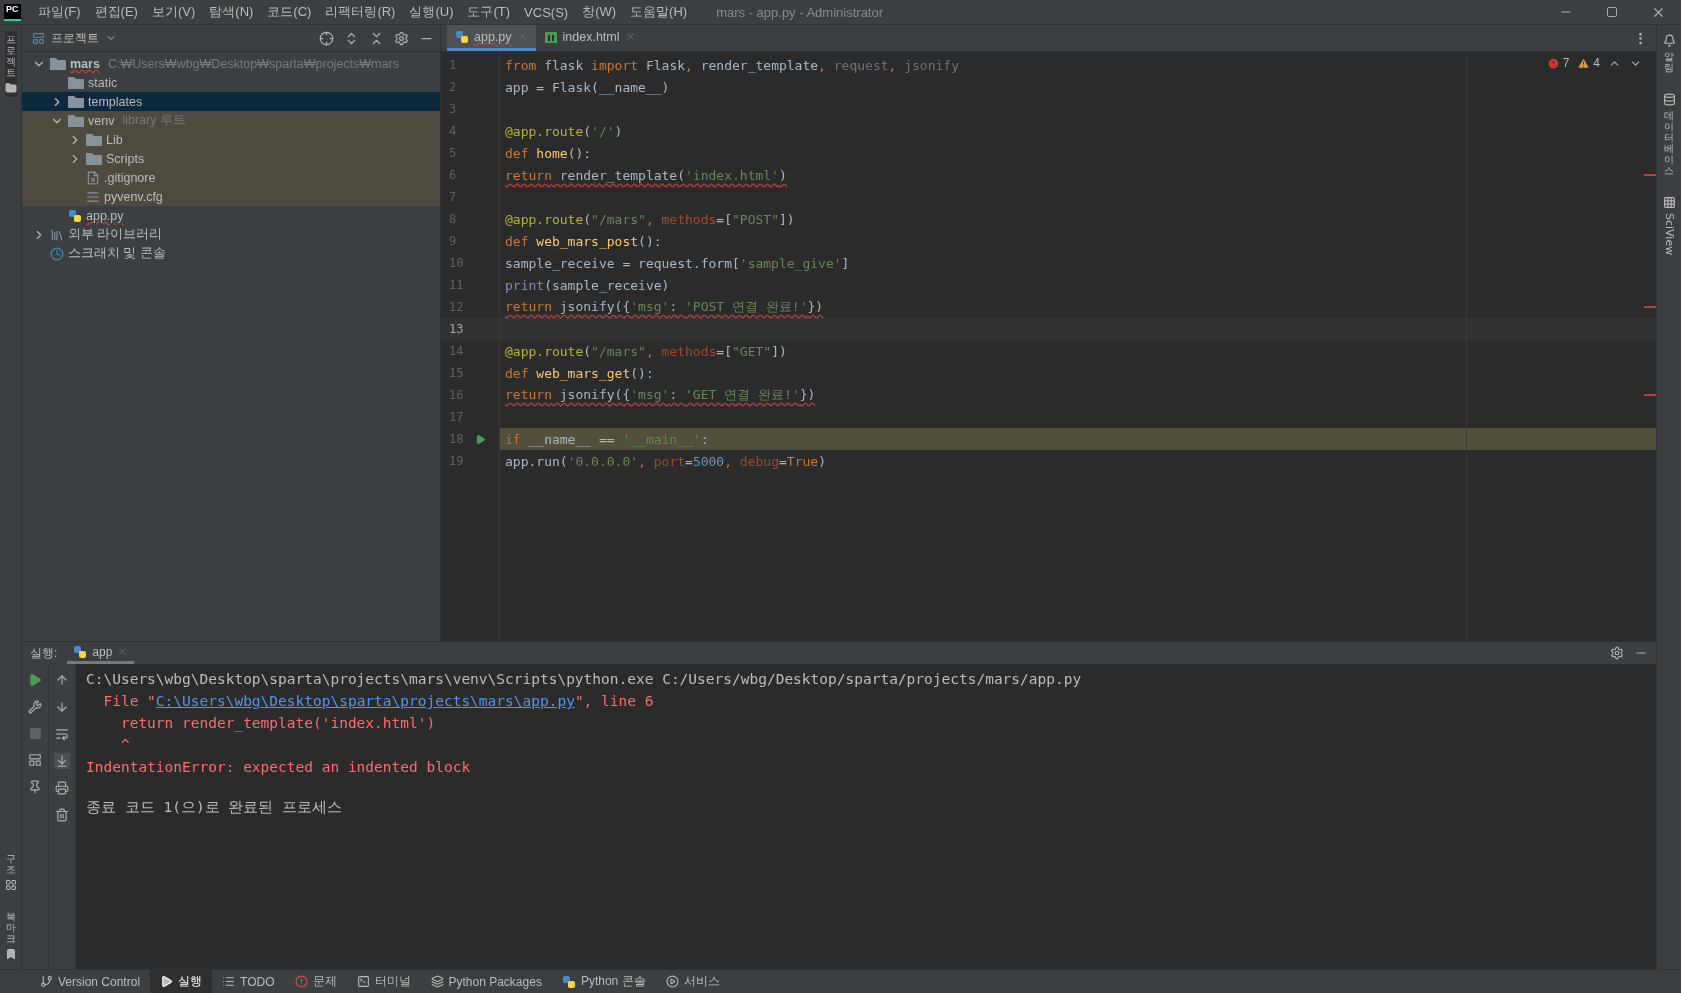 The width and height of the screenshot is (1681, 993). I want to click on printer-icon, so click(62, 788).